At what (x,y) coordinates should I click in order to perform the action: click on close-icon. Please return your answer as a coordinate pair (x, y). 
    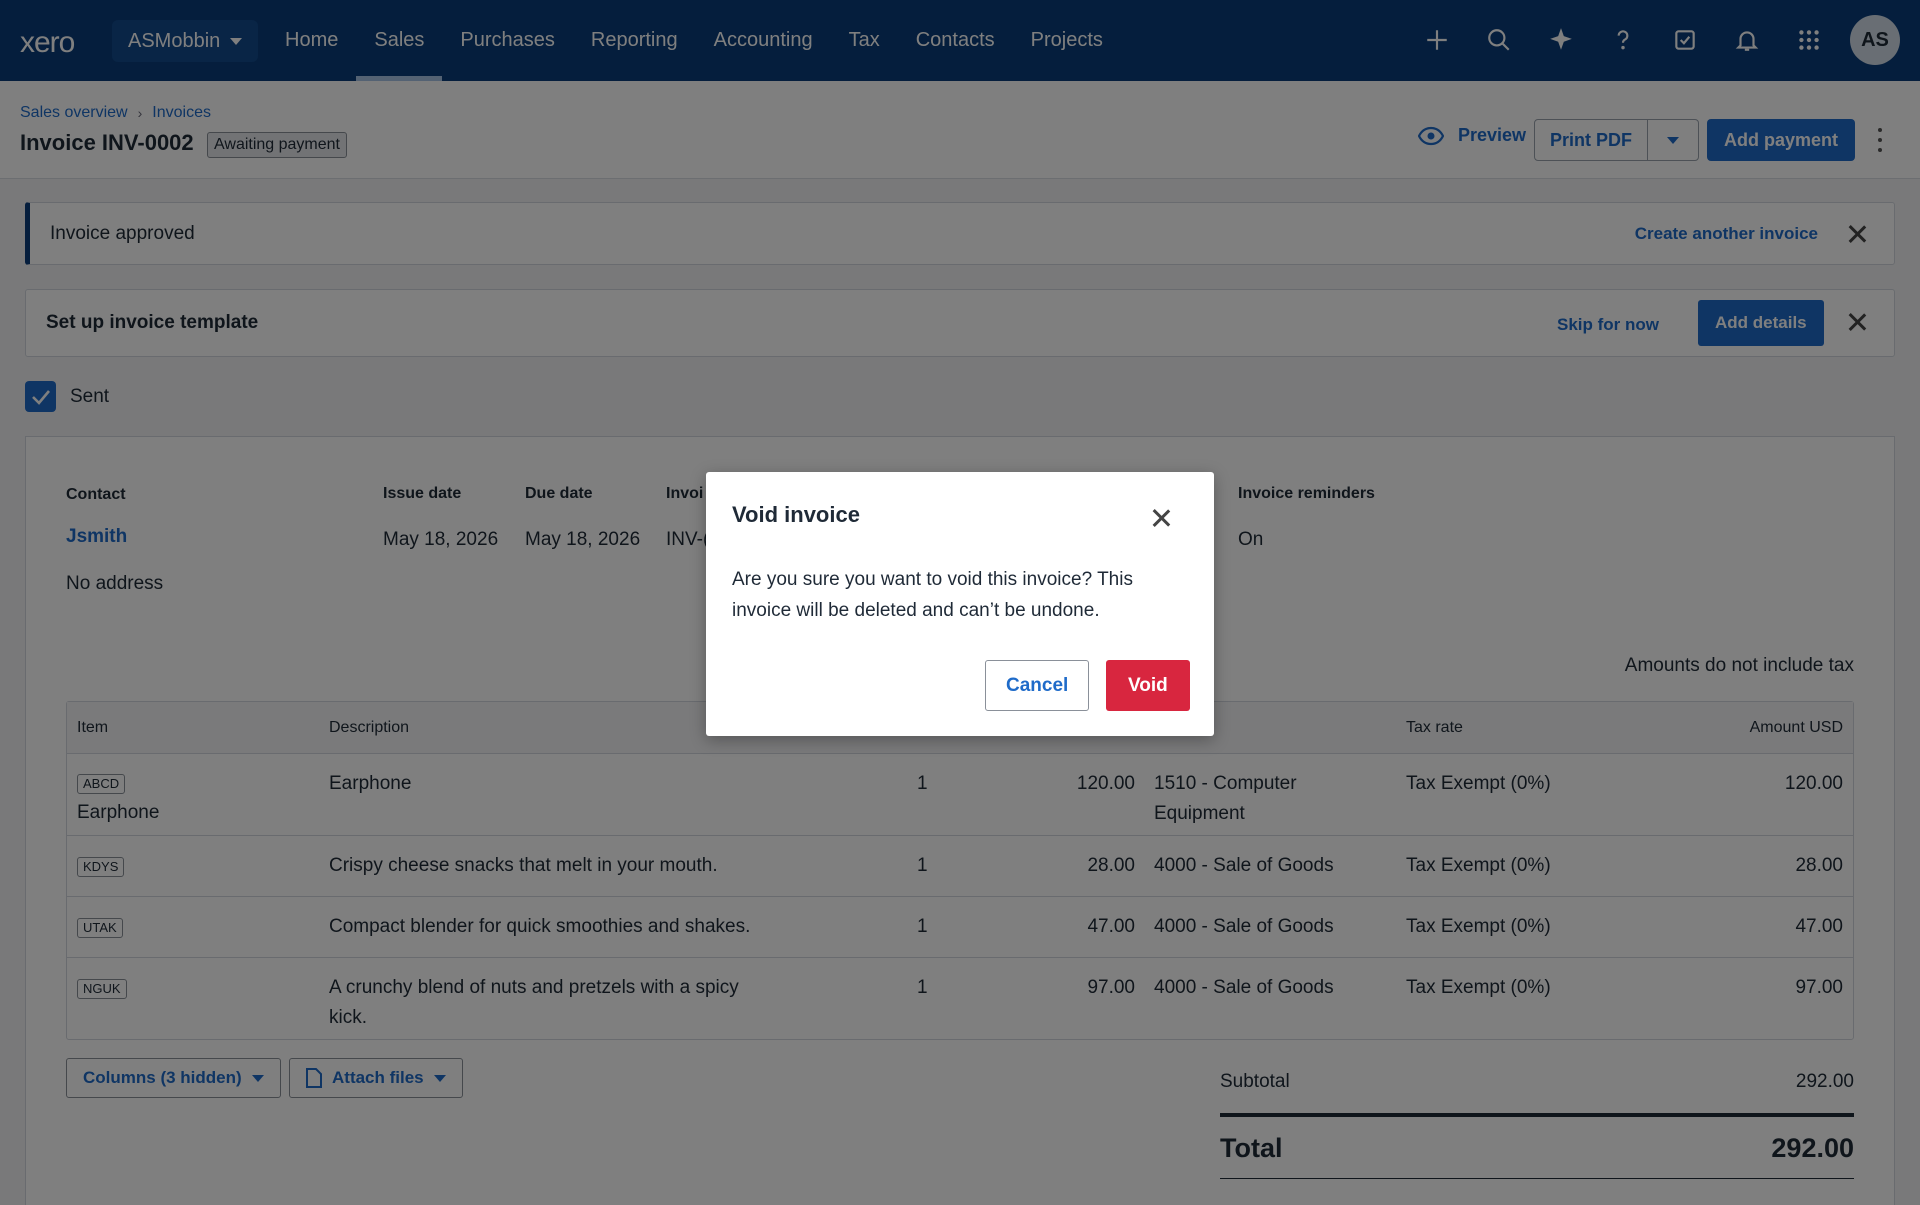
    Looking at the image, I should click on (1161, 518).